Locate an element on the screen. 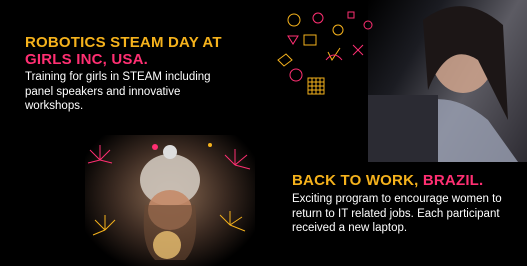  tech-doodle-icon is located at coordinates (325, 53).